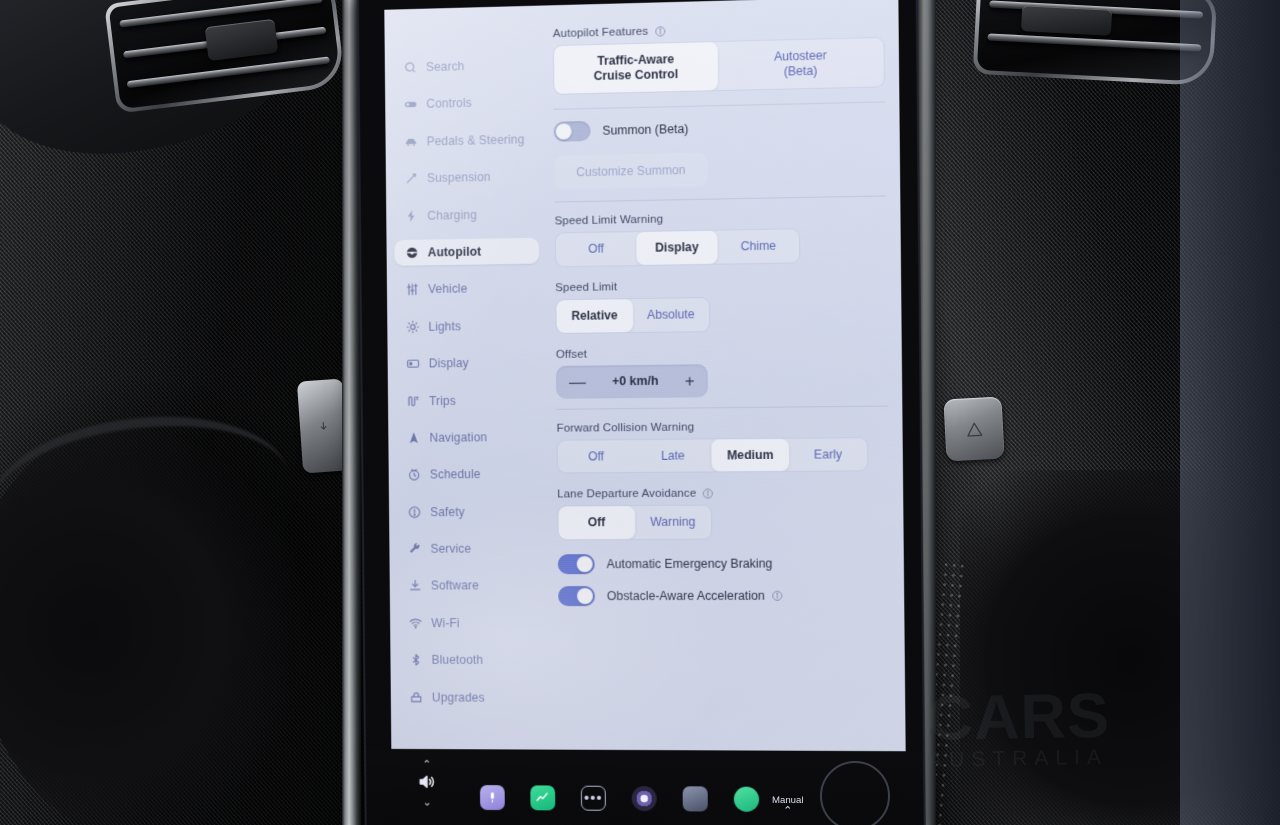  I want to click on navigation-icon, so click(413, 437).